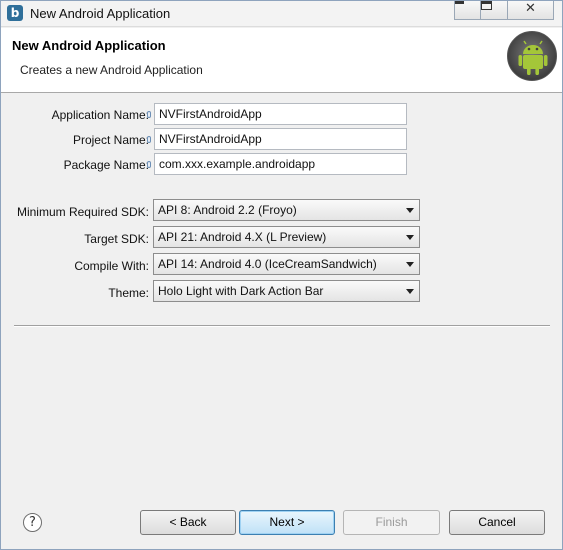  Describe the element at coordinates (281, 14) in the screenshot. I see `title-bar: b New Android Application ✕` at that location.